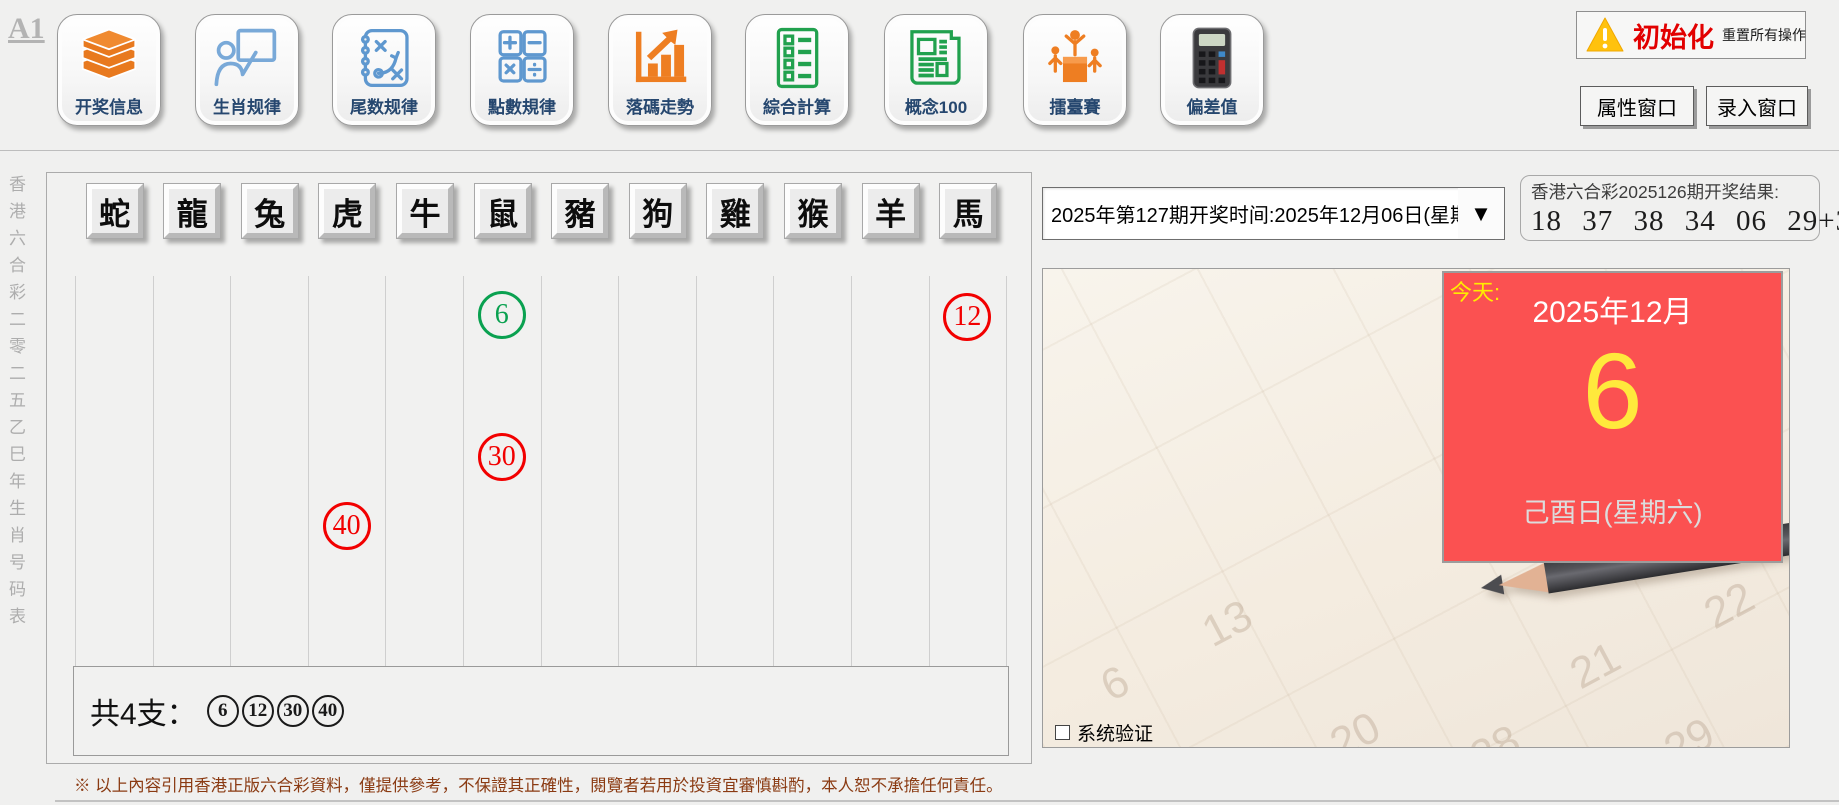 The image size is (1839, 805). What do you see at coordinates (580, 211) in the screenshot?
I see `zodiac-button-7: 豬` at bounding box center [580, 211].